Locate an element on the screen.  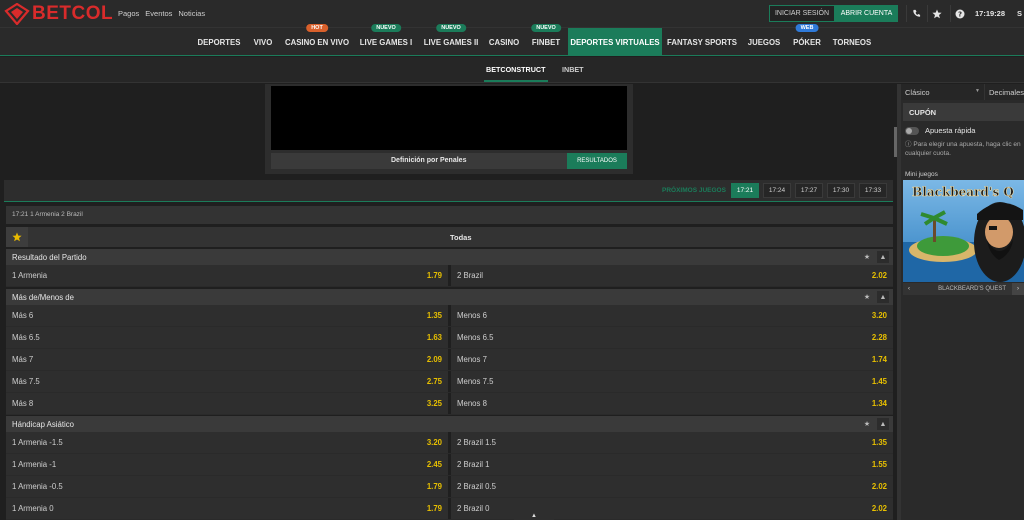
market-row: 1 Armenia 1.79 2 Brazil 2.02 is located at coordinates (449, 276).